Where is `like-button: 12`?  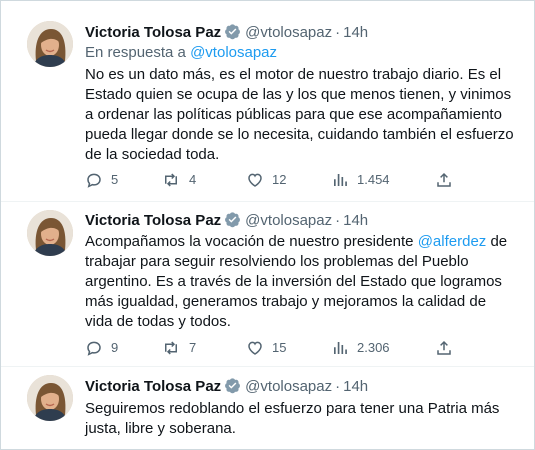 like-button: 12 is located at coordinates (266, 180).